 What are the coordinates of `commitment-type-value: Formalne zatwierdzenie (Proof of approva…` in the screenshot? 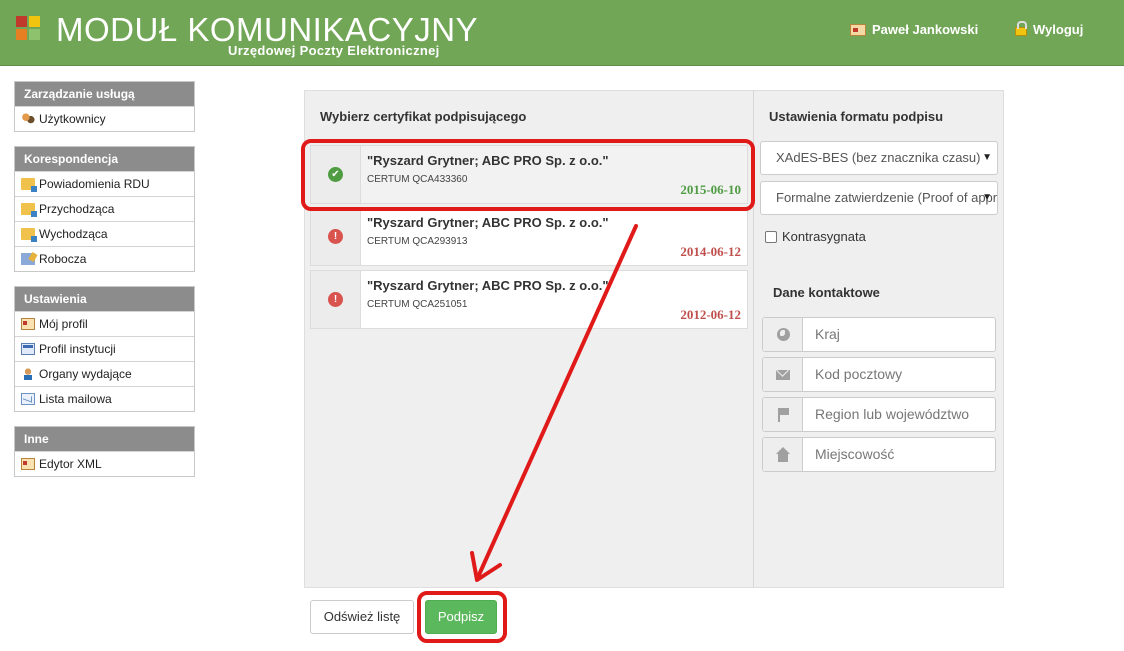 It's located at (887, 197).